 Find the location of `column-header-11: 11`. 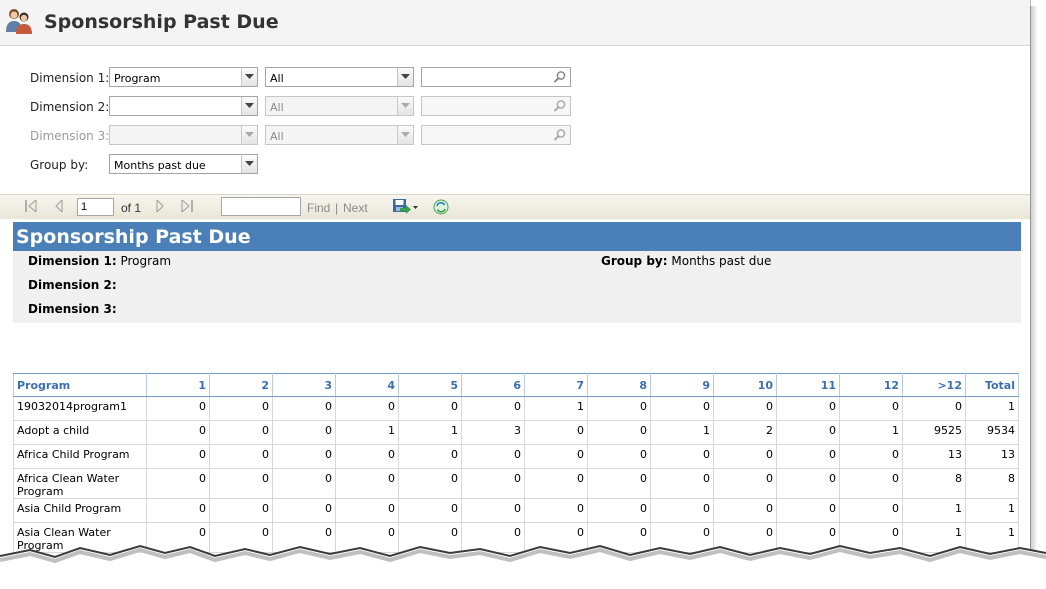

column-header-11: 11 is located at coordinates (808, 385).